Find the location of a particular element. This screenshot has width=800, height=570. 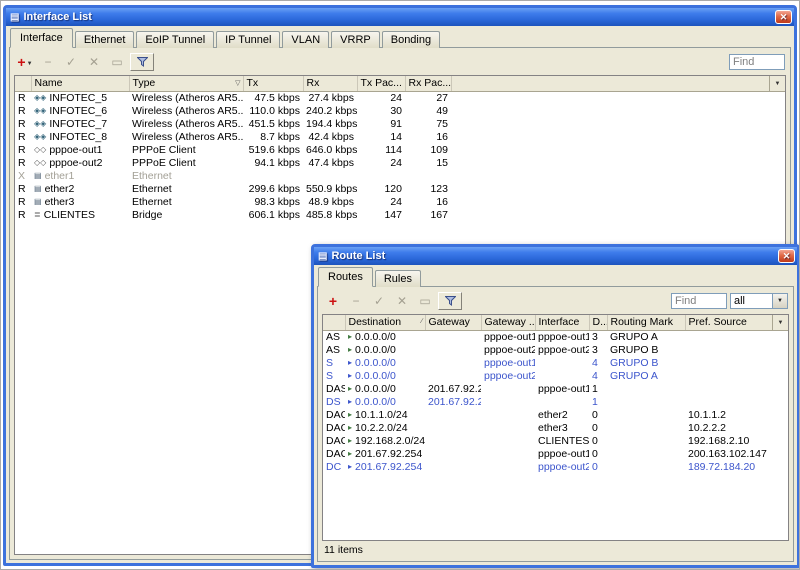

pref-source-cell: 192.168.2.10 is located at coordinates (719, 440).